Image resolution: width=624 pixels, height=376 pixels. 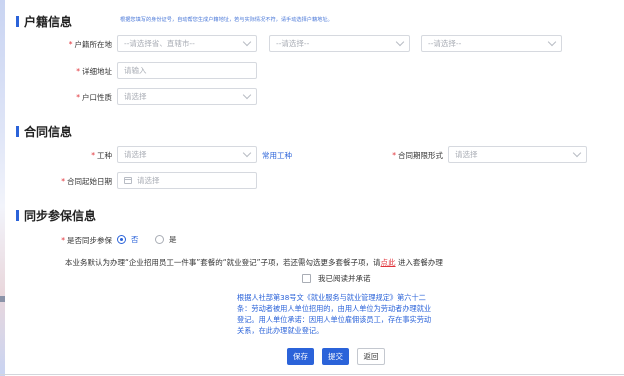 I want to click on left-edge-strip, so click(x=2, y=188).